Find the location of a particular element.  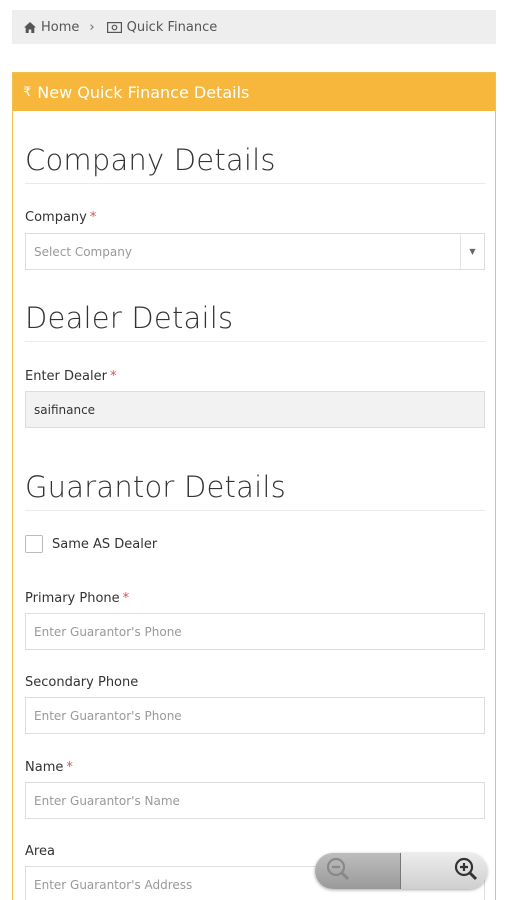

breadcrumb: Home › Quick Finance is located at coordinates (254, 27).